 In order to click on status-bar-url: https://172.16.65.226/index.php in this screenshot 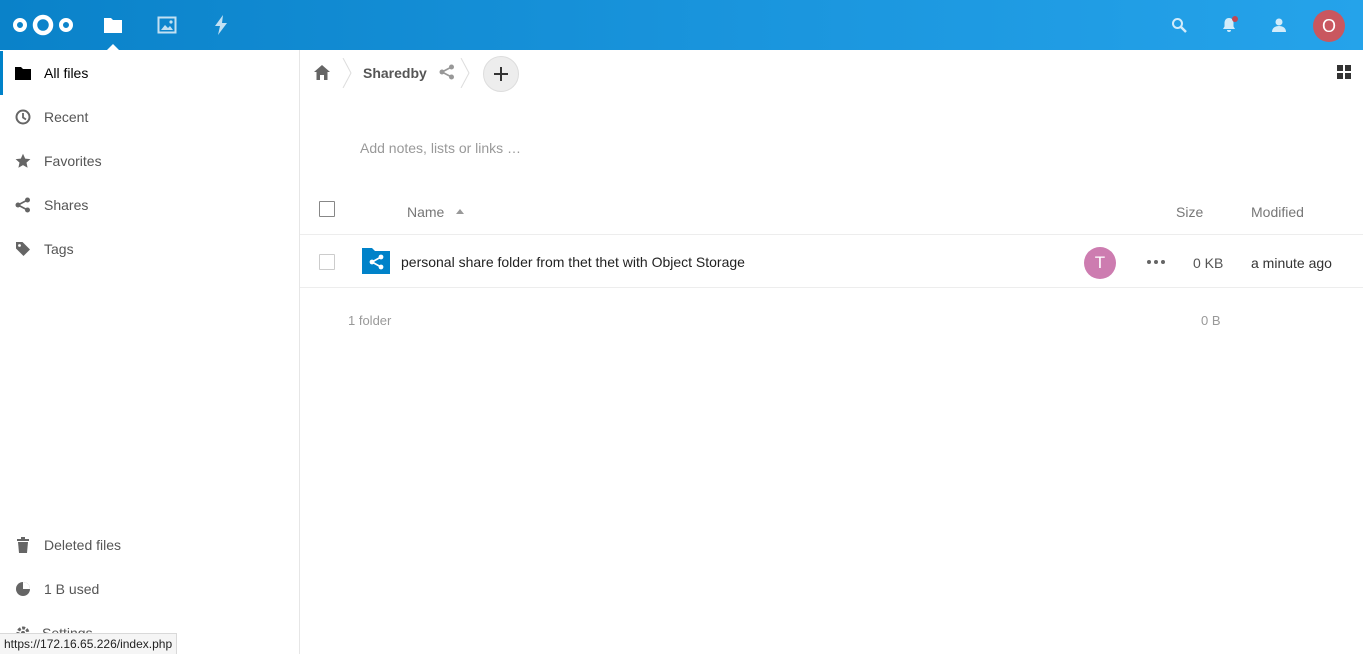, I will do `click(89, 643)`.